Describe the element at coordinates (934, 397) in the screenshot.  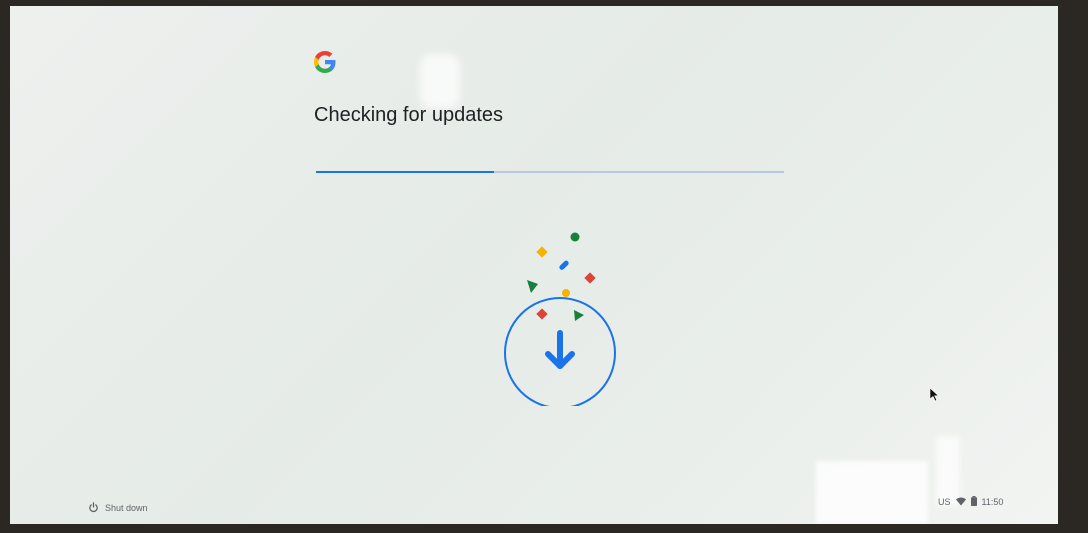
I see `mouse-cursor-icon` at that location.